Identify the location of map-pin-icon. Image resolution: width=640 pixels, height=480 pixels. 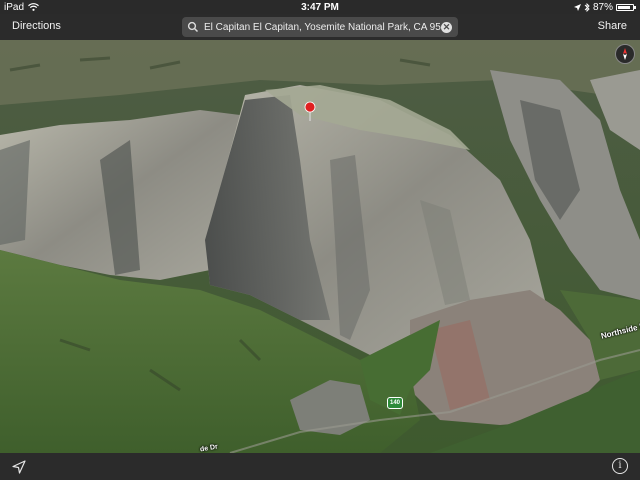
(310, 111).